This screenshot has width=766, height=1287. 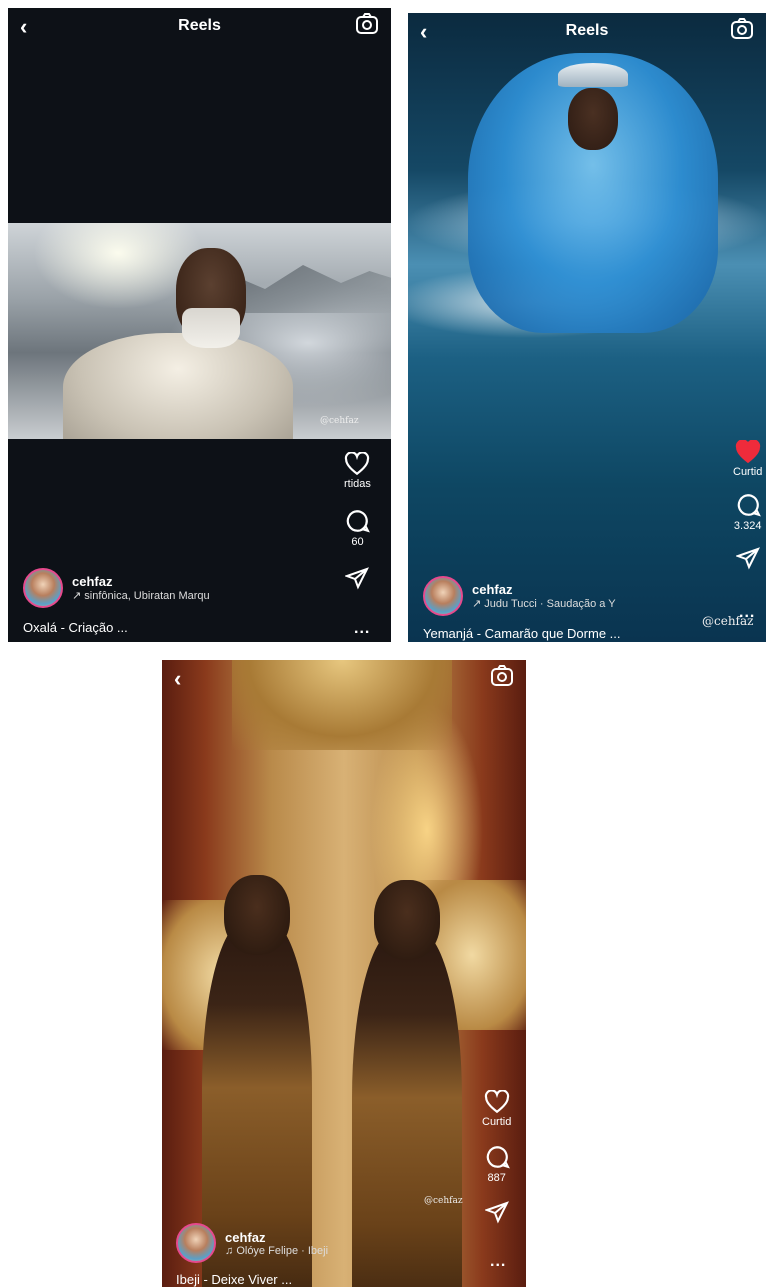 I want to click on action-rail: rtidas 60, so click(x=357, y=521).